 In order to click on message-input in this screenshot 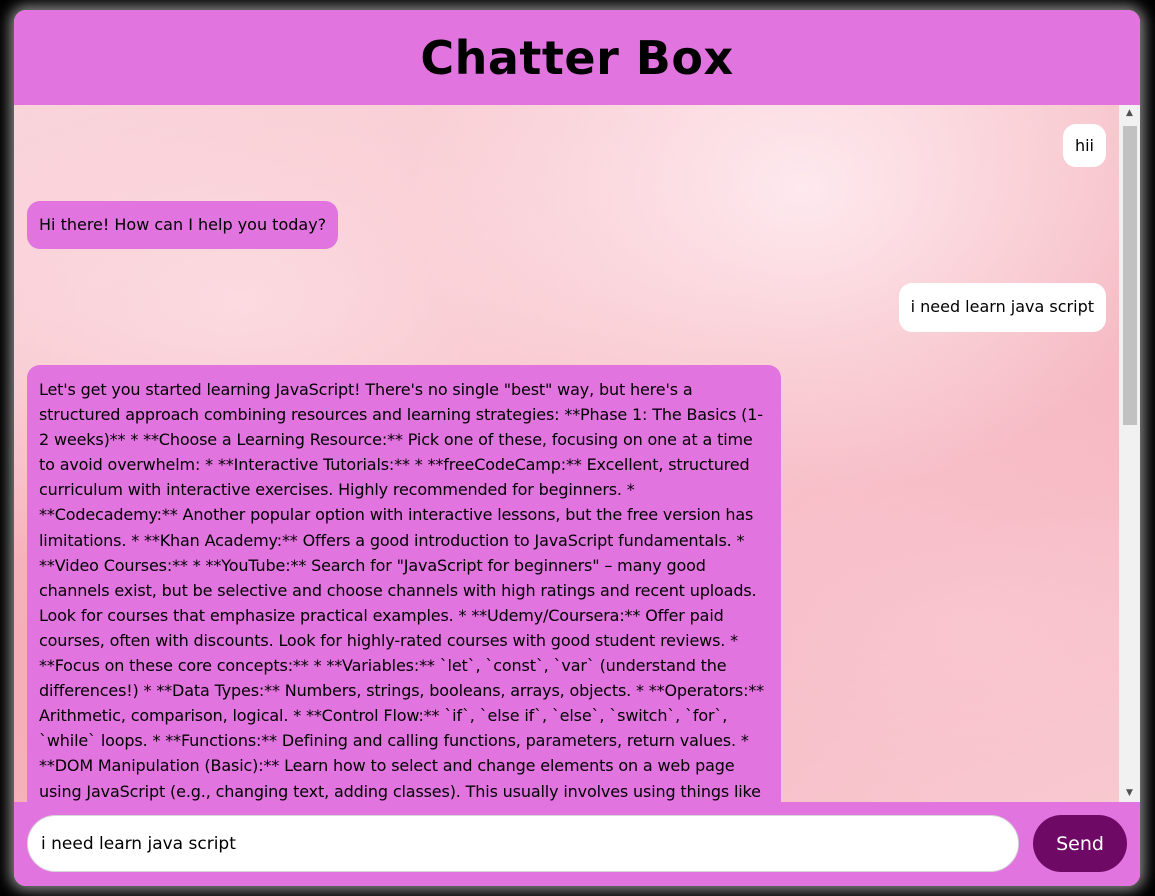, I will do `click(523, 843)`.